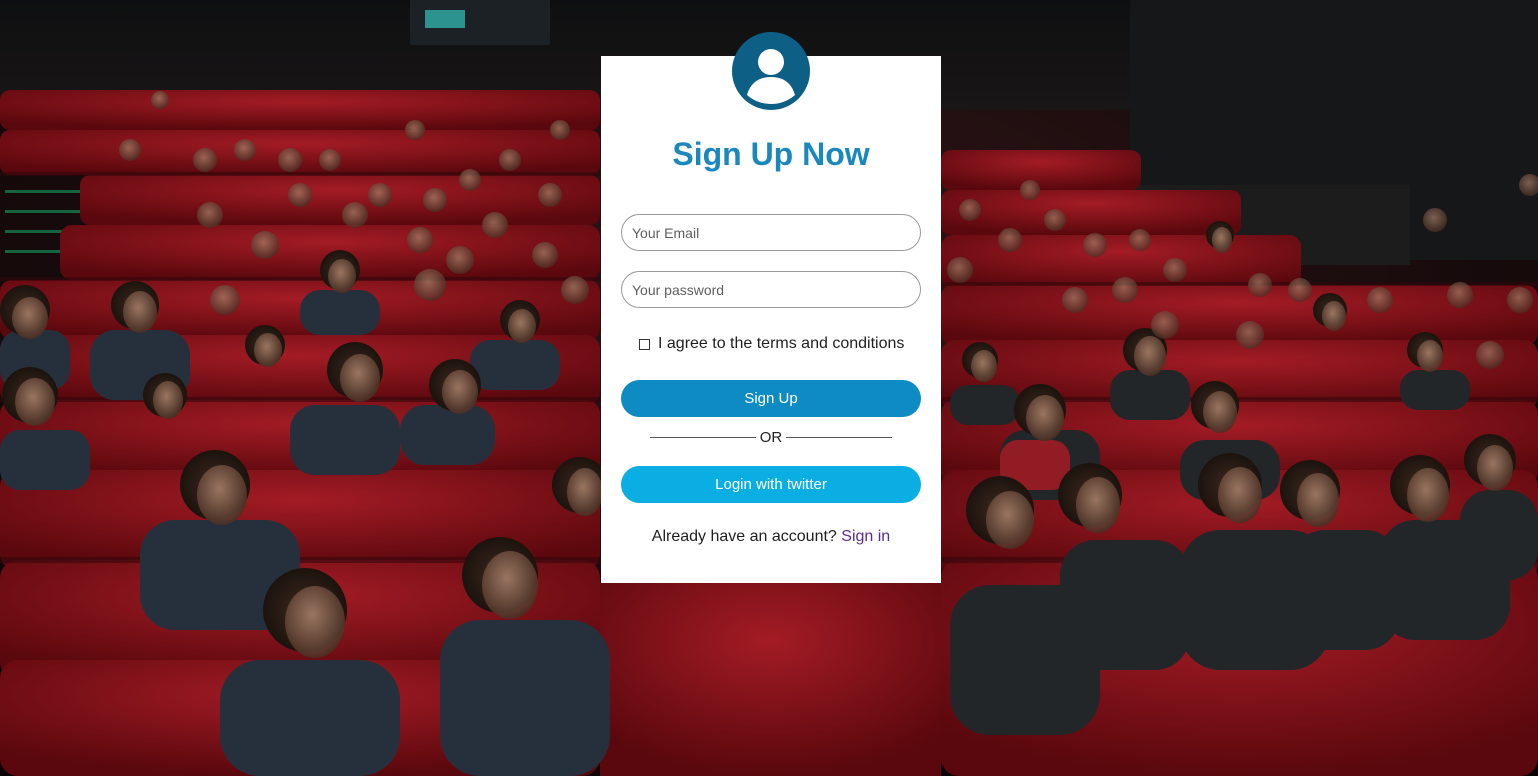  What do you see at coordinates (771, 289) in the screenshot?
I see `password-field` at bounding box center [771, 289].